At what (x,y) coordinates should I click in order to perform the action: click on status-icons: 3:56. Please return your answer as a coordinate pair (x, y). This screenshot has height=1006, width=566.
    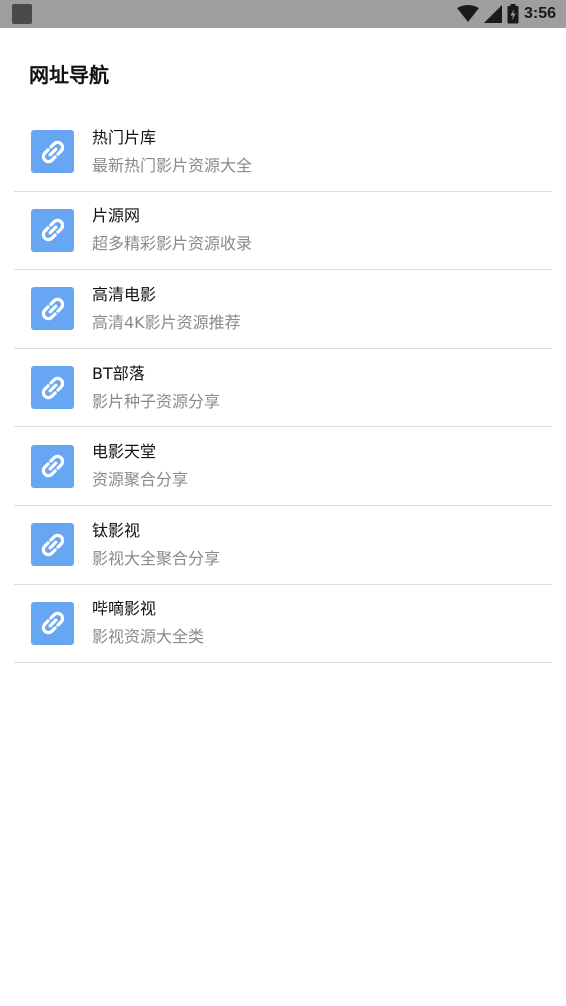
    Looking at the image, I should click on (506, 14).